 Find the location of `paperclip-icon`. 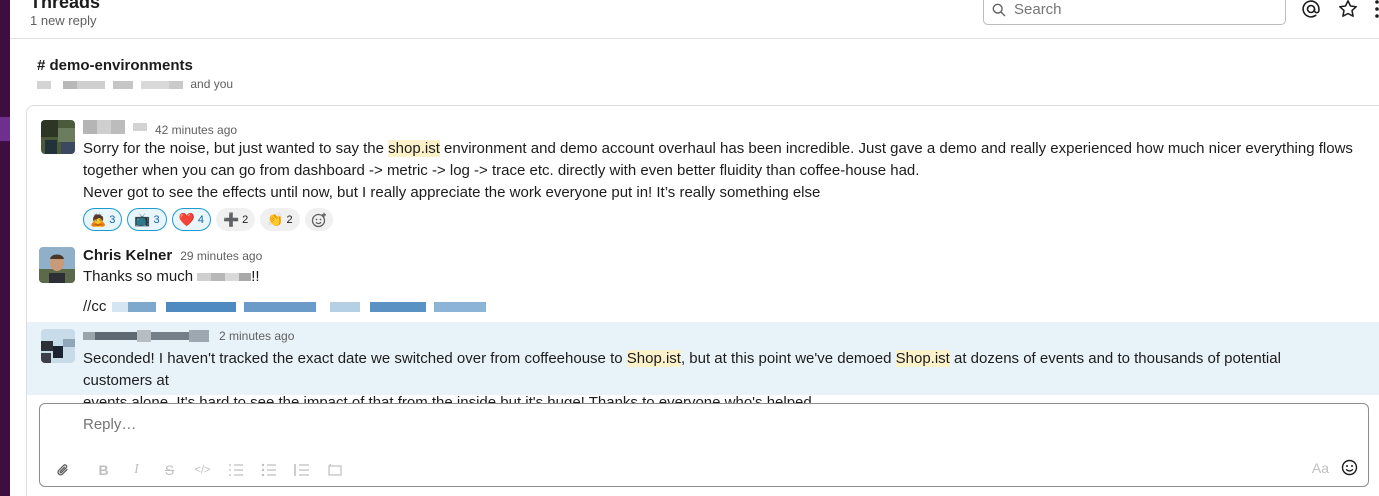

paperclip-icon is located at coordinates (63, 470).